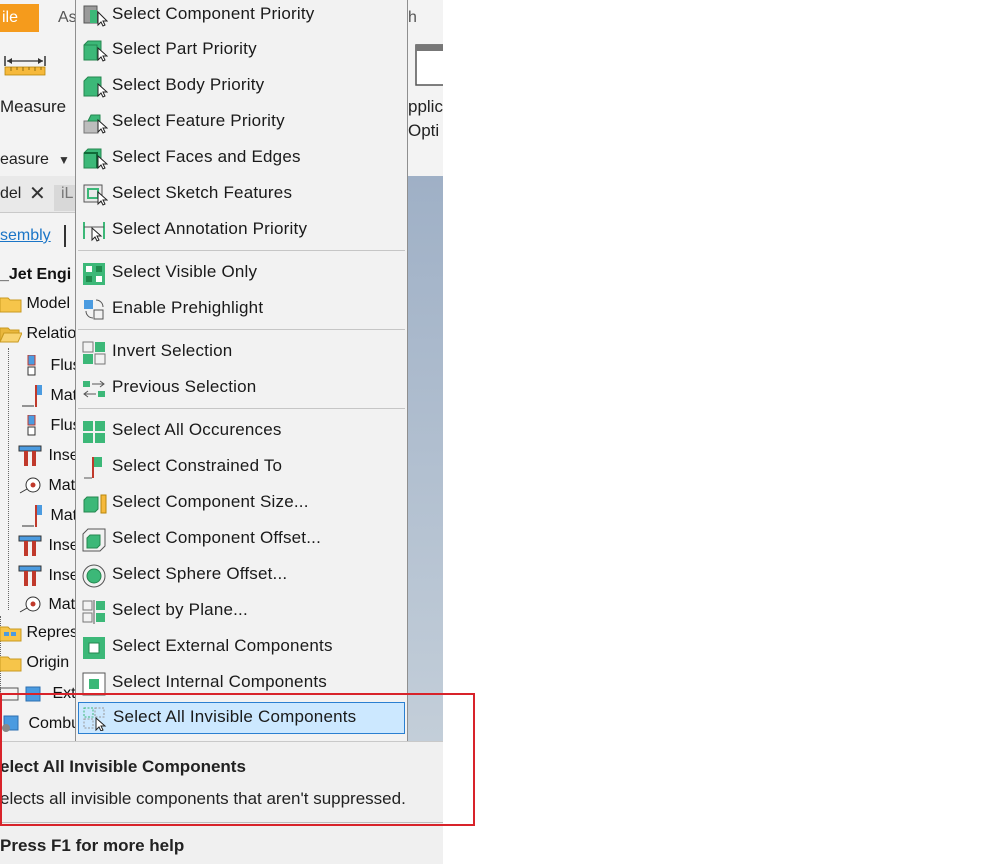 The image size is (998, 864). What do you see at coordinates (94, 389) in the screenshot?
I see `previous-selection-icon` at bounding box center [94, 389].